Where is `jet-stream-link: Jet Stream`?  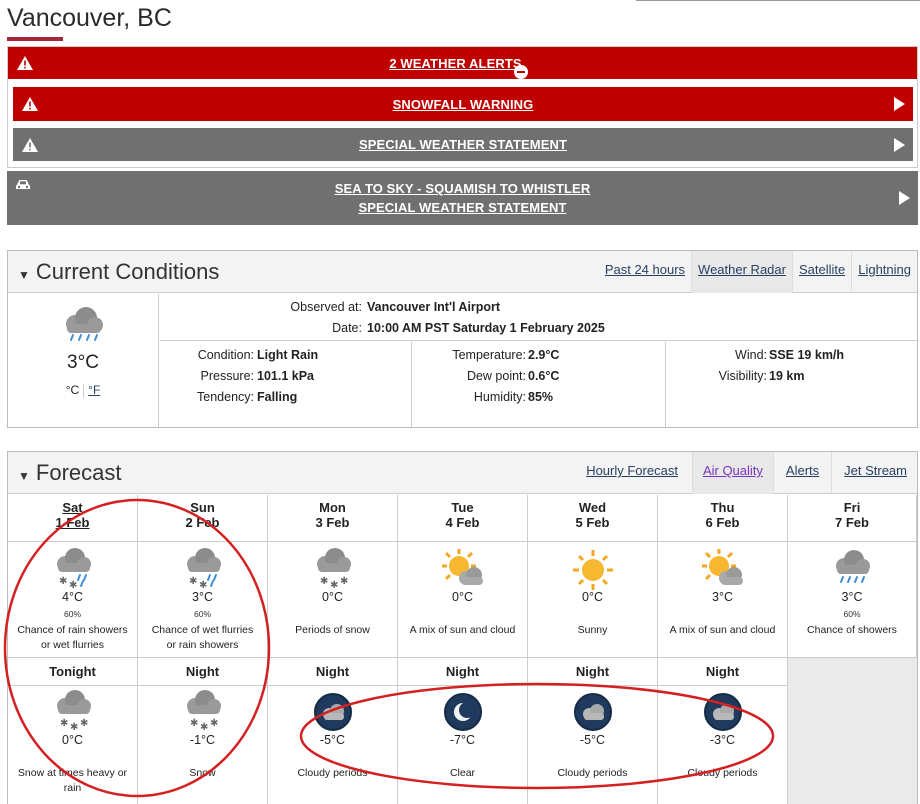
jet-stream-link: Jet Stream is located at coordinates (874, 473).